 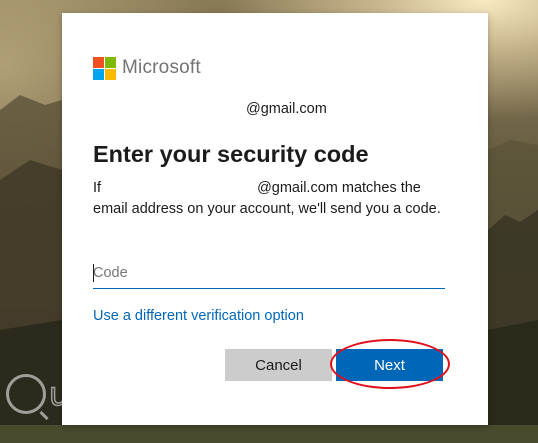 I want to click on security-code-input, so click(x=269, y=273).